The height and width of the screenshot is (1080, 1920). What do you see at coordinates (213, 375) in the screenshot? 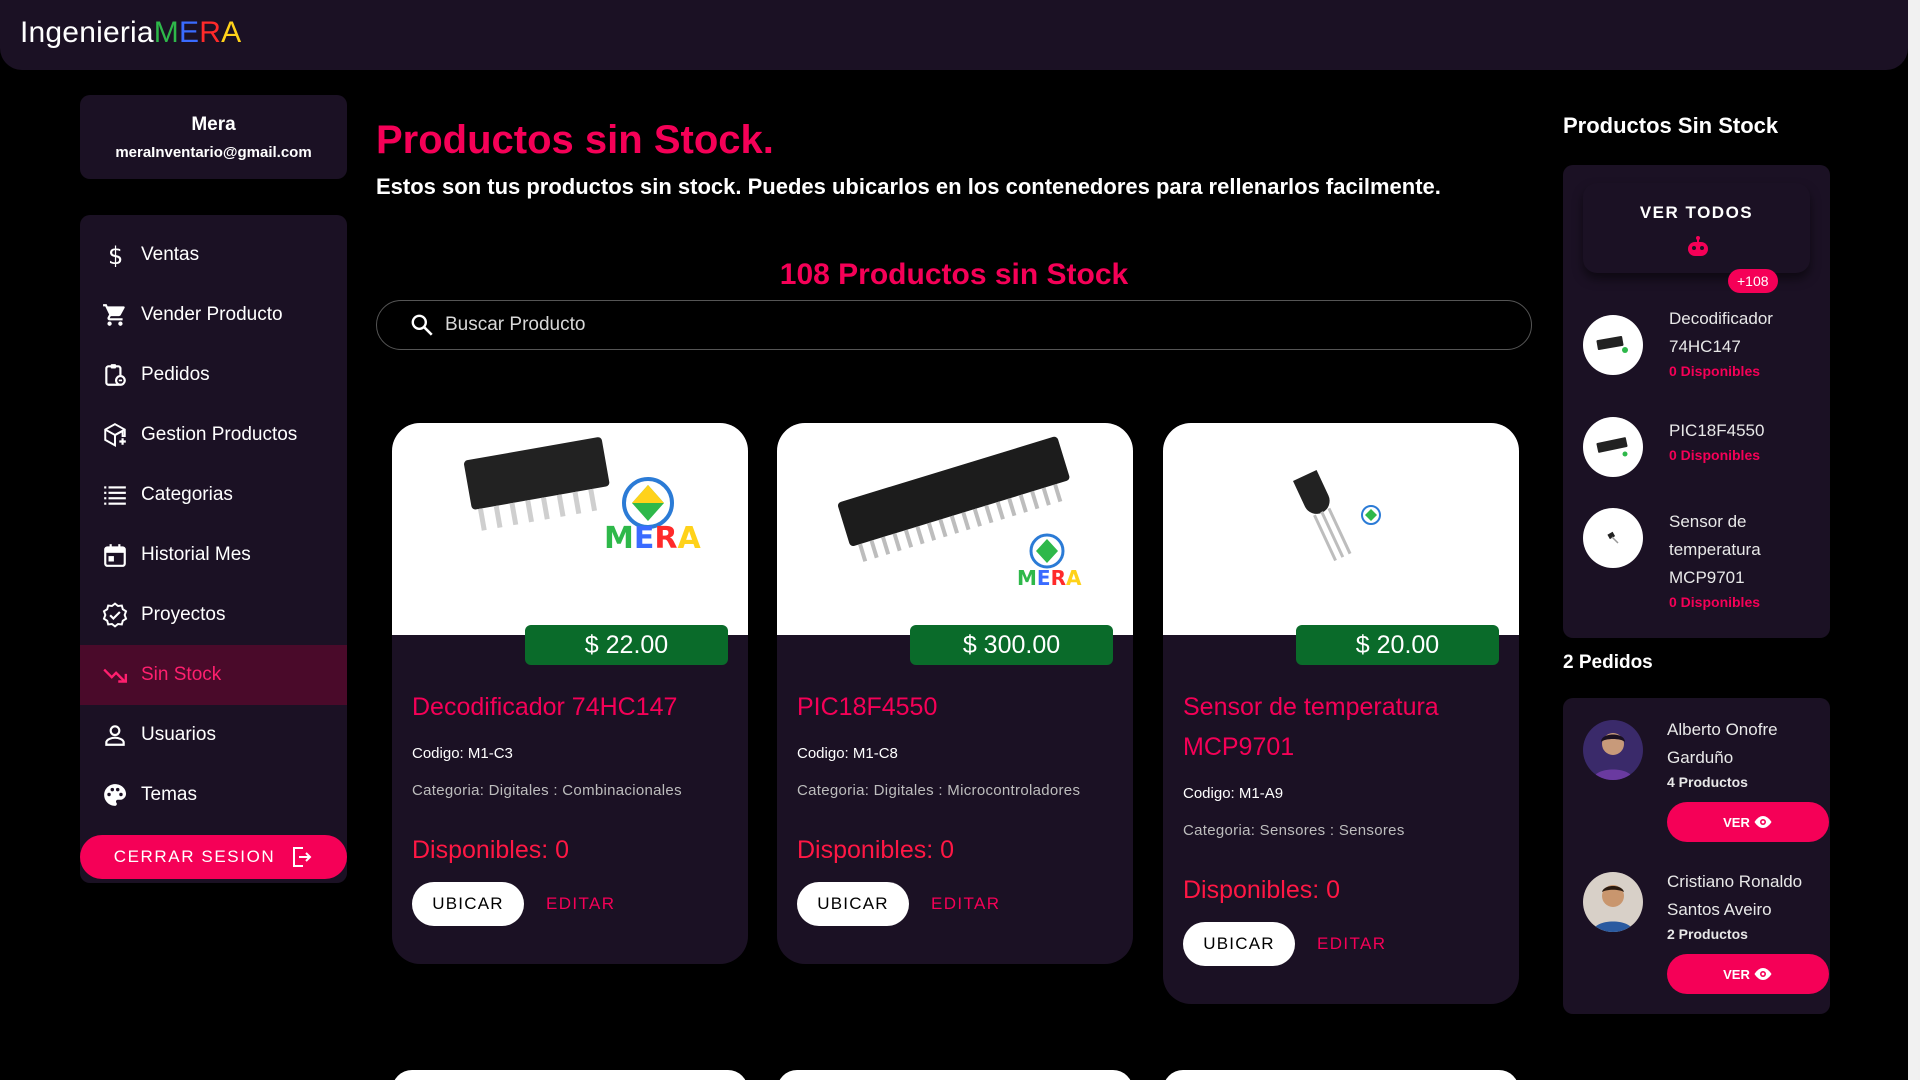
I see `sidebar-item-pedidos: Pedidos` at bounding box center [213, 375].